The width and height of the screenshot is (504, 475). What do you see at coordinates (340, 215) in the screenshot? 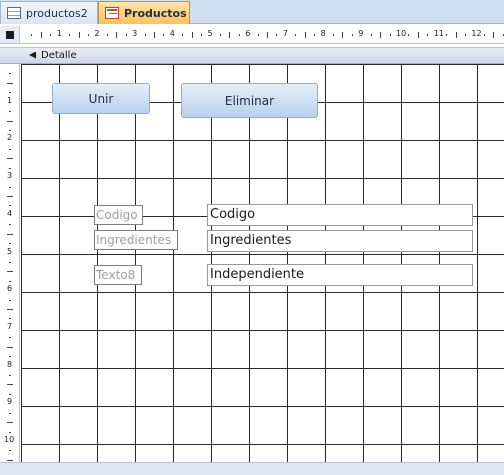
I see `codigo-textbox: Codigo` at bounding box center [340, 215].